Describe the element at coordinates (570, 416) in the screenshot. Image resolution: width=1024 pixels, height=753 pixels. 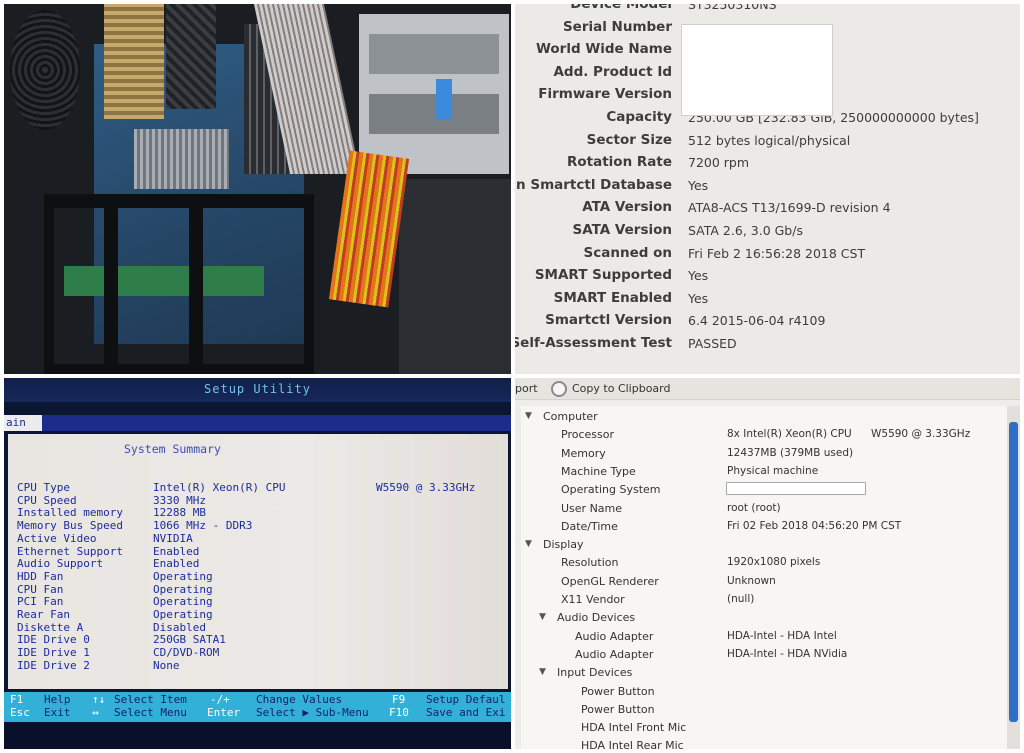
I see `tree-item-label: Computer` at that location.